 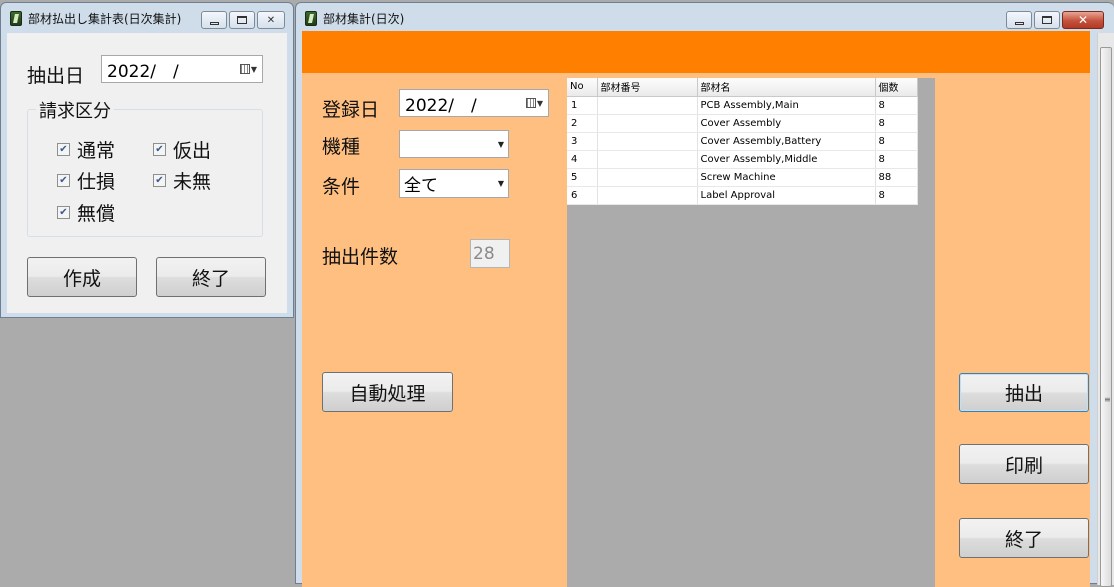 I want to click on checkbox-label: 通常, so click(x=96, y=151).